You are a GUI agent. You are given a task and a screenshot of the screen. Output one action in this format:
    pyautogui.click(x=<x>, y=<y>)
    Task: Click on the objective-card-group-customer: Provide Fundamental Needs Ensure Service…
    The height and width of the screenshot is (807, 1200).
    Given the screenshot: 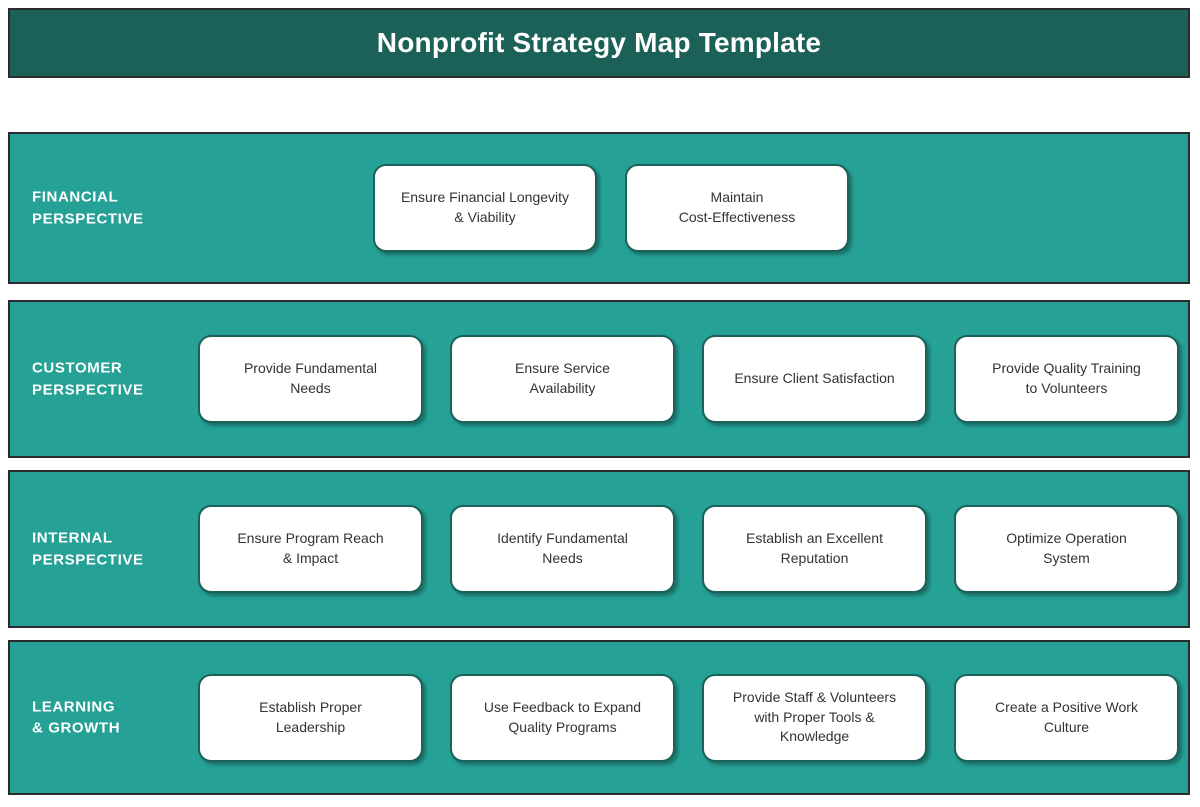 What is the action you would take?
    pyautogui.click(x=688, y=379)
    